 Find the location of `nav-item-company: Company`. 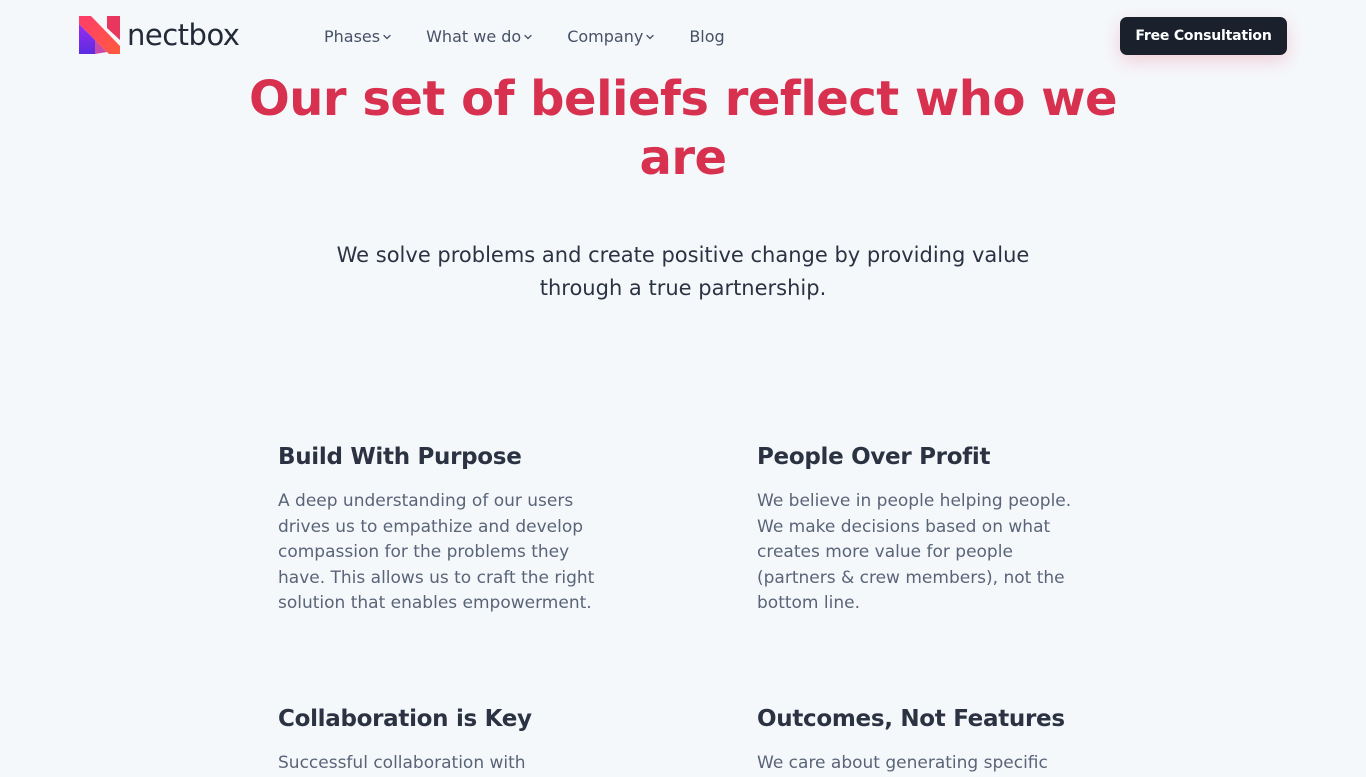

nav-item-company: Company is located at coordinates (610, 36).